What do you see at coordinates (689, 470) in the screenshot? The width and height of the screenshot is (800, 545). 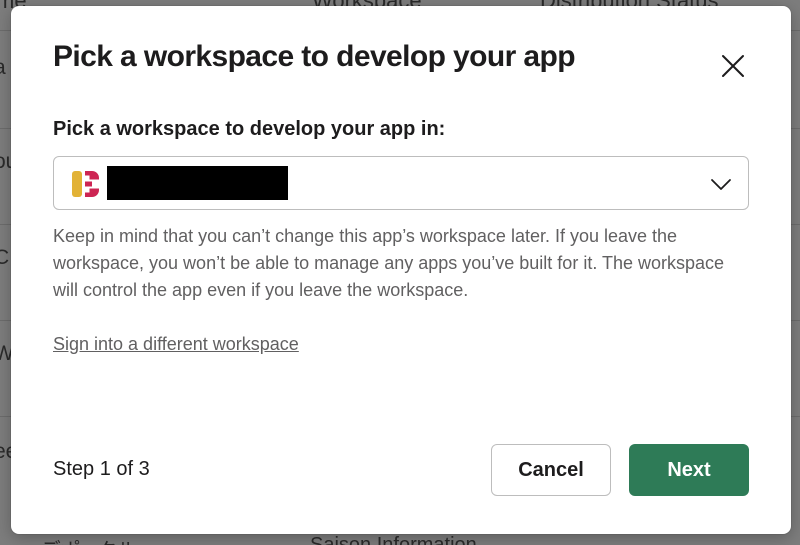 I see `next-button: Next` at bounding box center [689, 470].